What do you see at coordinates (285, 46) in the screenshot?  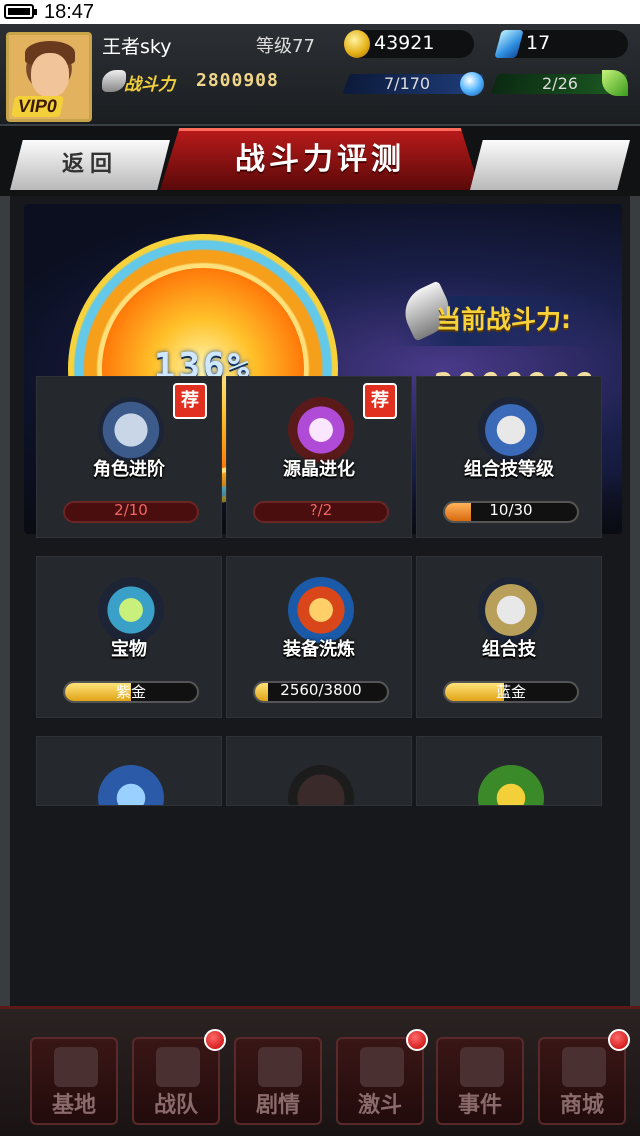 I see `player-level: 等级77` at bounding box center [285, 46].